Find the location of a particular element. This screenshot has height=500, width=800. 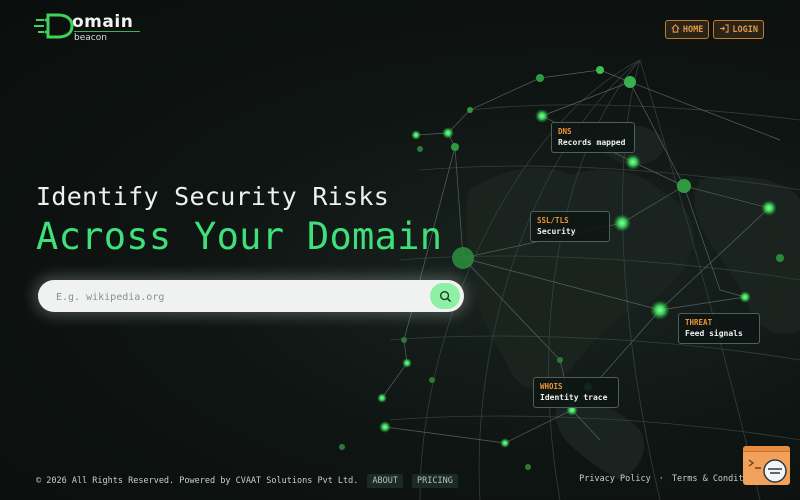

ssl-card-title: SSL/TLS is located at coordinates (553, 220).